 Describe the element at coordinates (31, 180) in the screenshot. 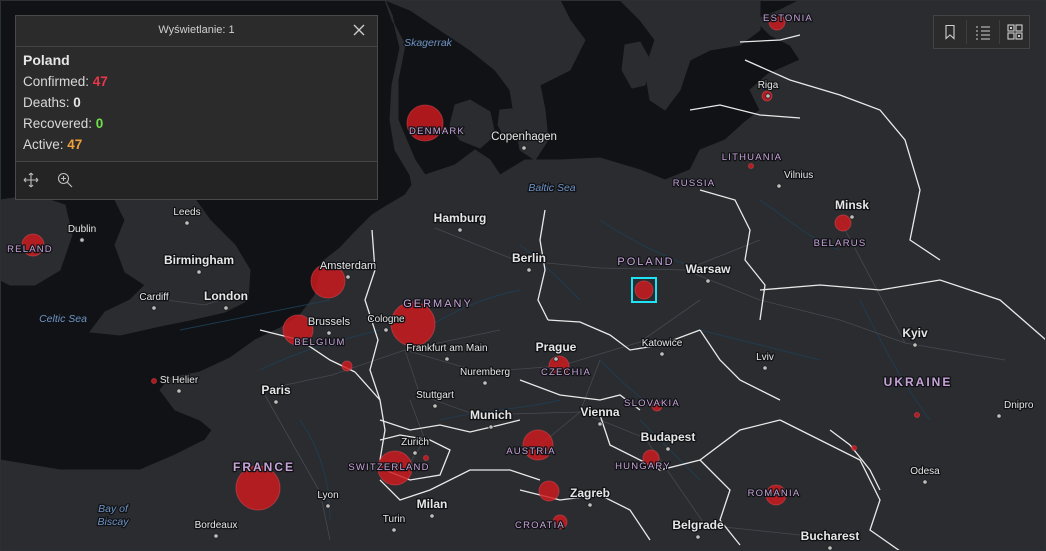

I see `move-icon` at that location.